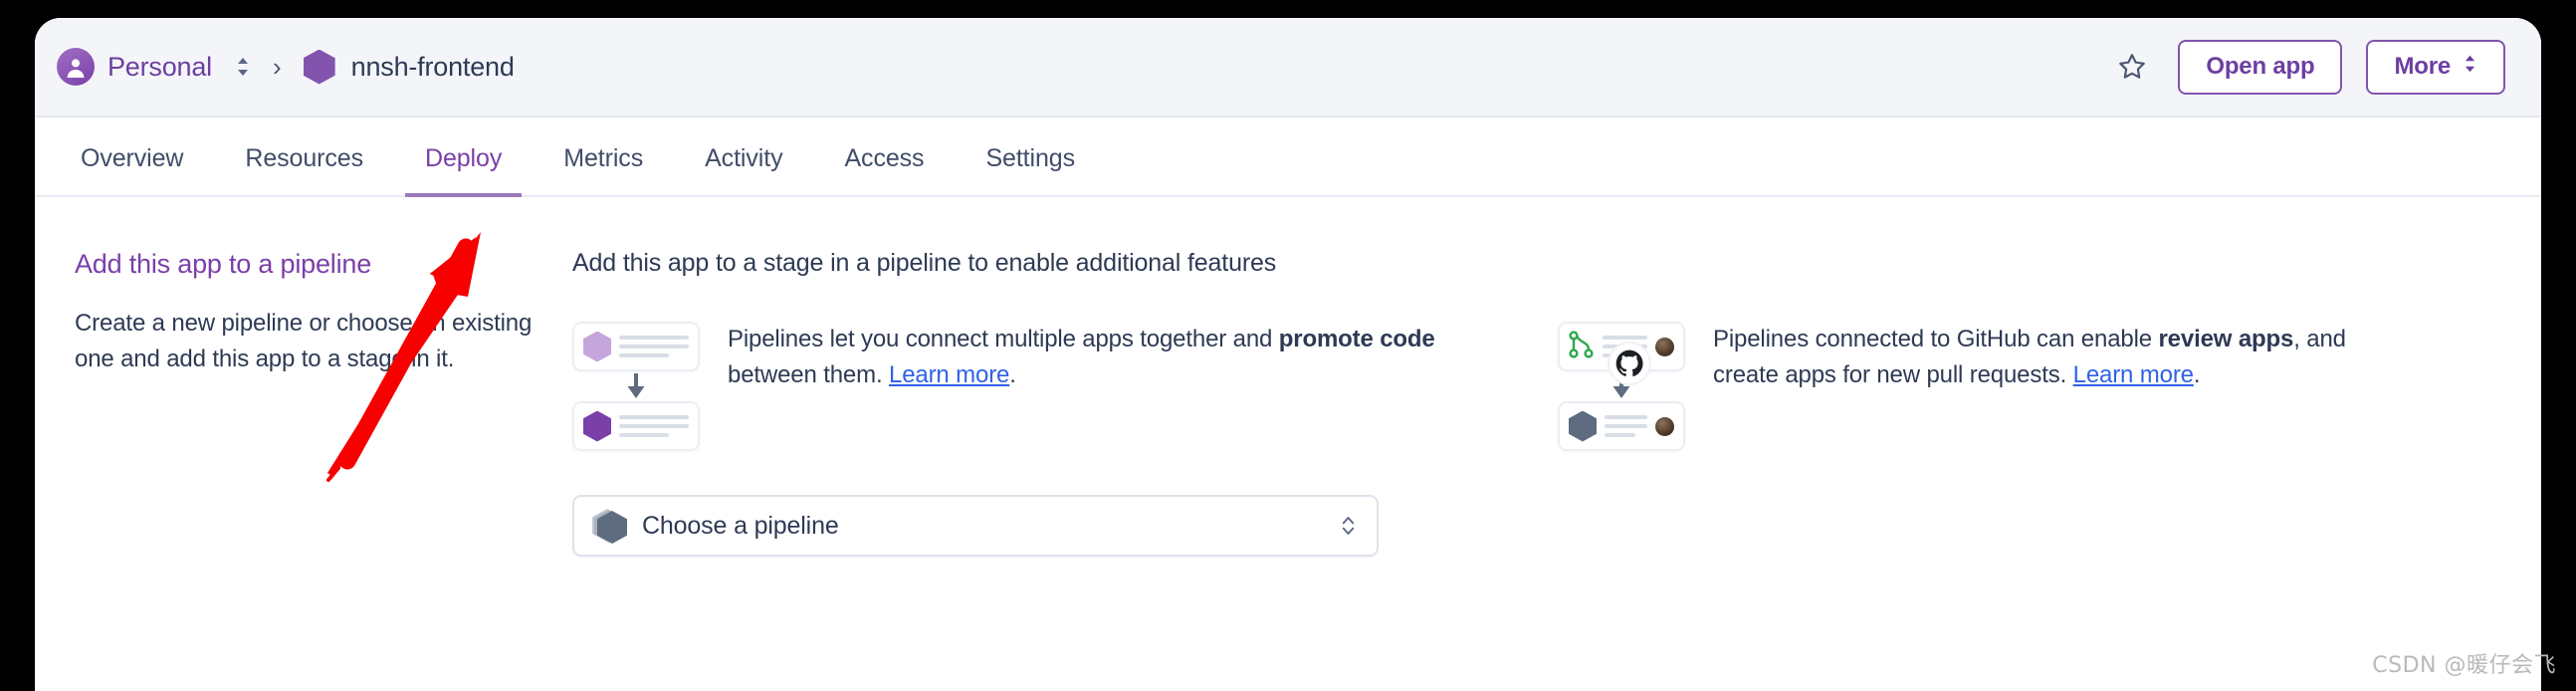 The height and width of the screenshot is (691, 2576). I want to click on github-connected-pipeline-illustration, so click(1621, 385).